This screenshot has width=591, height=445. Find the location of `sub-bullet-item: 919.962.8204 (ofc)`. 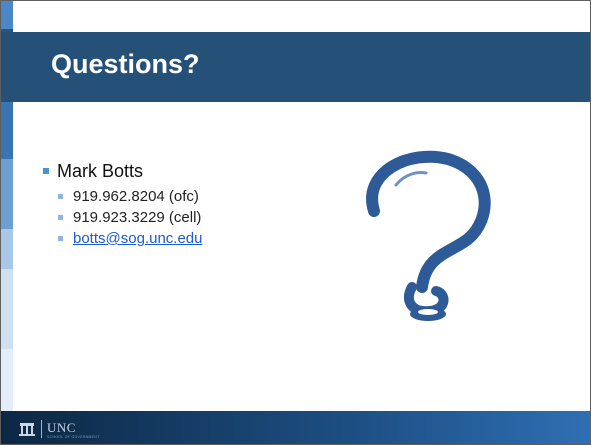

sub-bullet-item: 919.962.8204 (ofc) is located at coordinates (128, 196).